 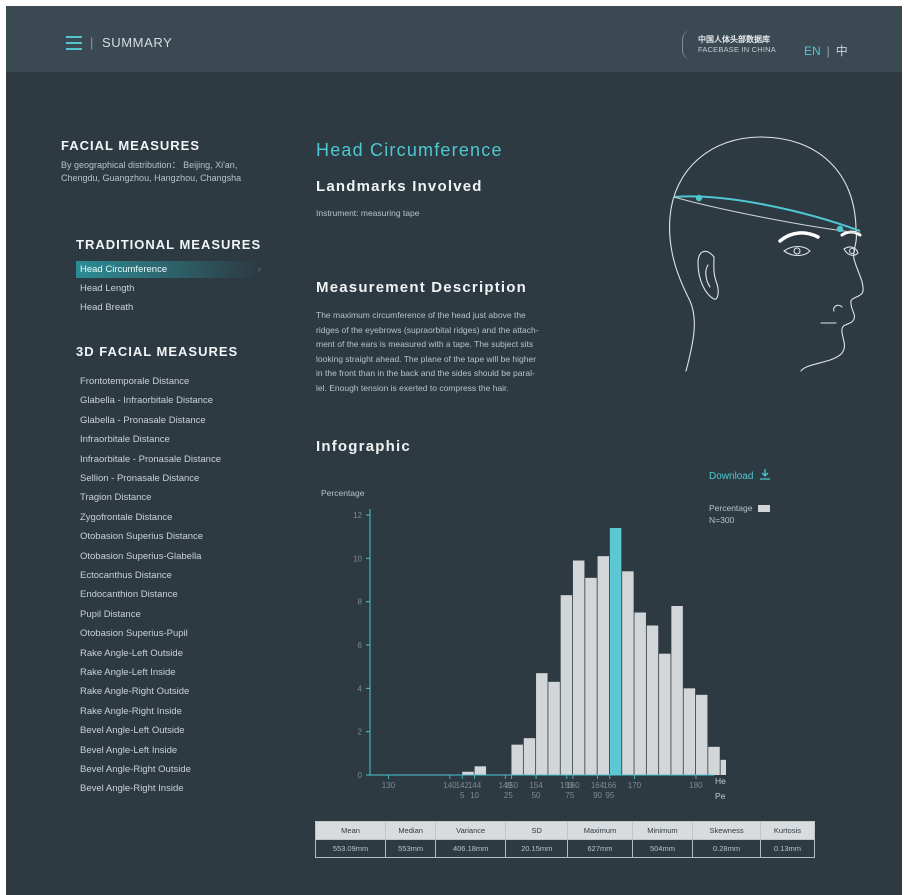 What do you see at coordinates (126, 517) in the screenshot?
I see `sidebar-item-3d-measure: Zygofrontale Distance` at bounding box center [126, 517].